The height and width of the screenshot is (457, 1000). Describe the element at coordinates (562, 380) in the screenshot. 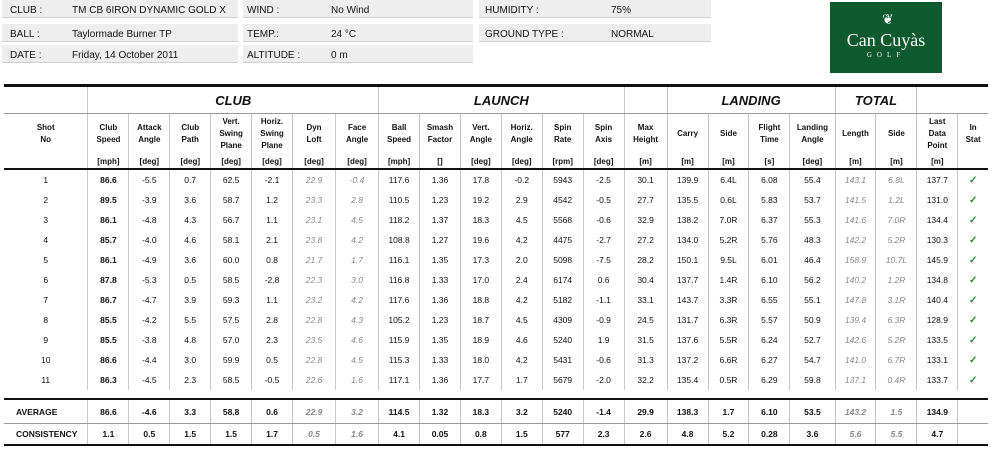

I see `table-cell: 5679` at that location.